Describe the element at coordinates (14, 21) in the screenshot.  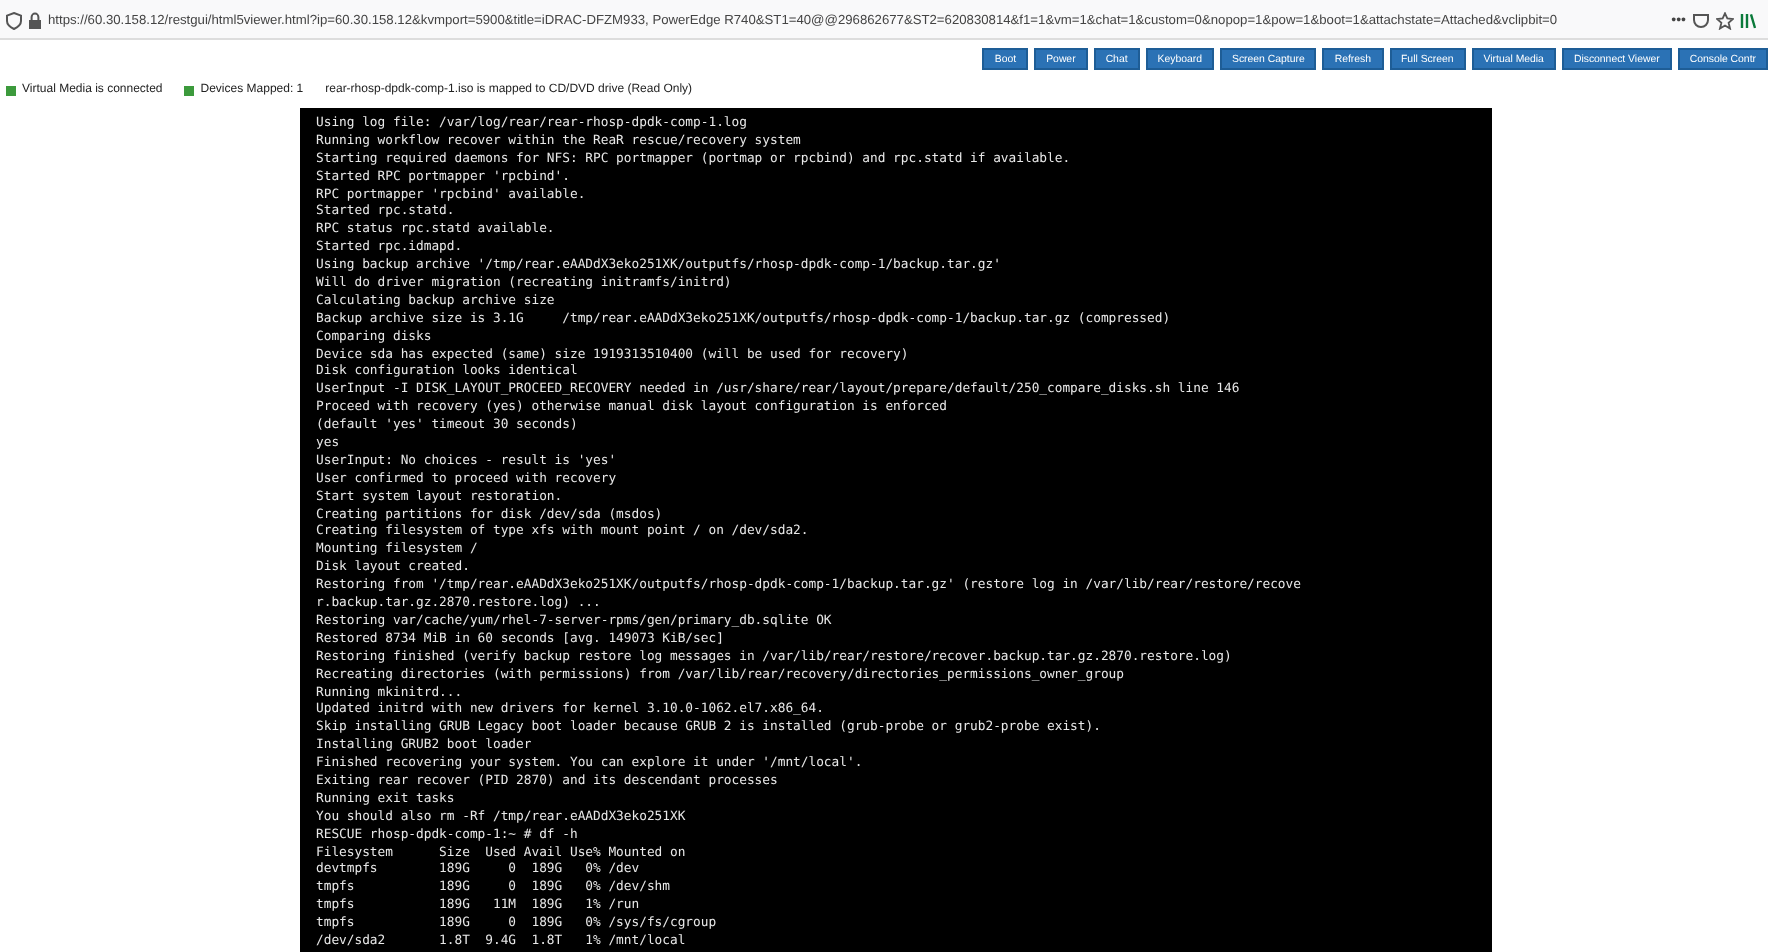
I see `shield-icon` at that location.